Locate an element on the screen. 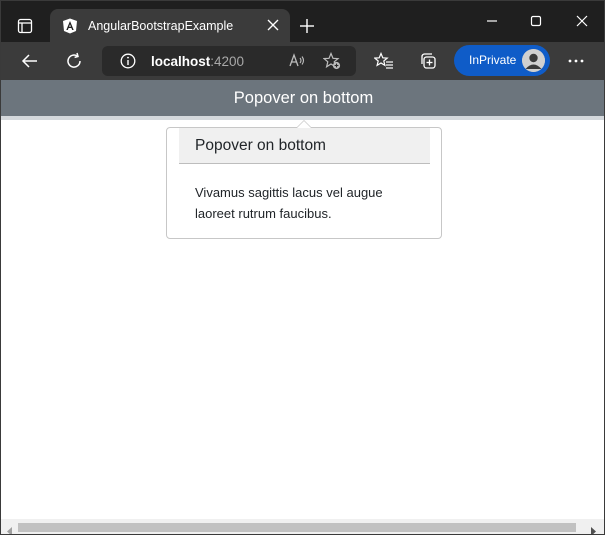 The image size is (605, 535). popover-trigger-button: Popover on bottom is located at coordinates (302, 100).